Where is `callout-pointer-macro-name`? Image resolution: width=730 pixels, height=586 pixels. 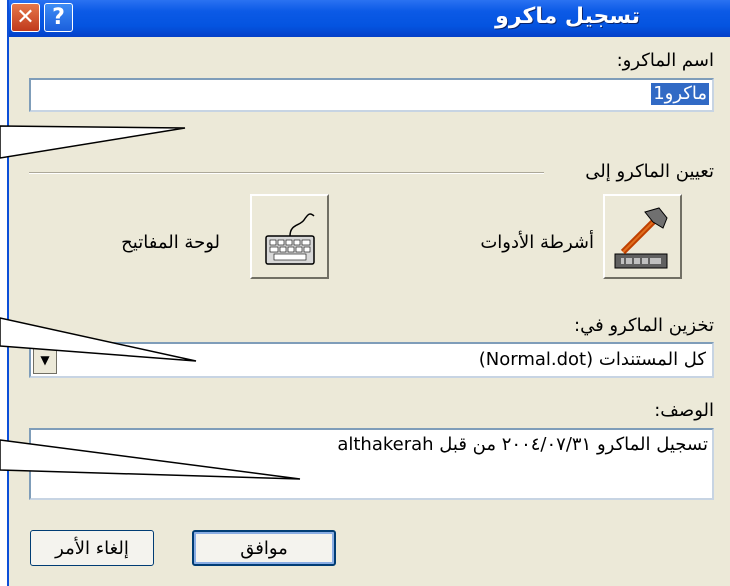
callout-pointer-macro-name is located at coordinates (93, 142).